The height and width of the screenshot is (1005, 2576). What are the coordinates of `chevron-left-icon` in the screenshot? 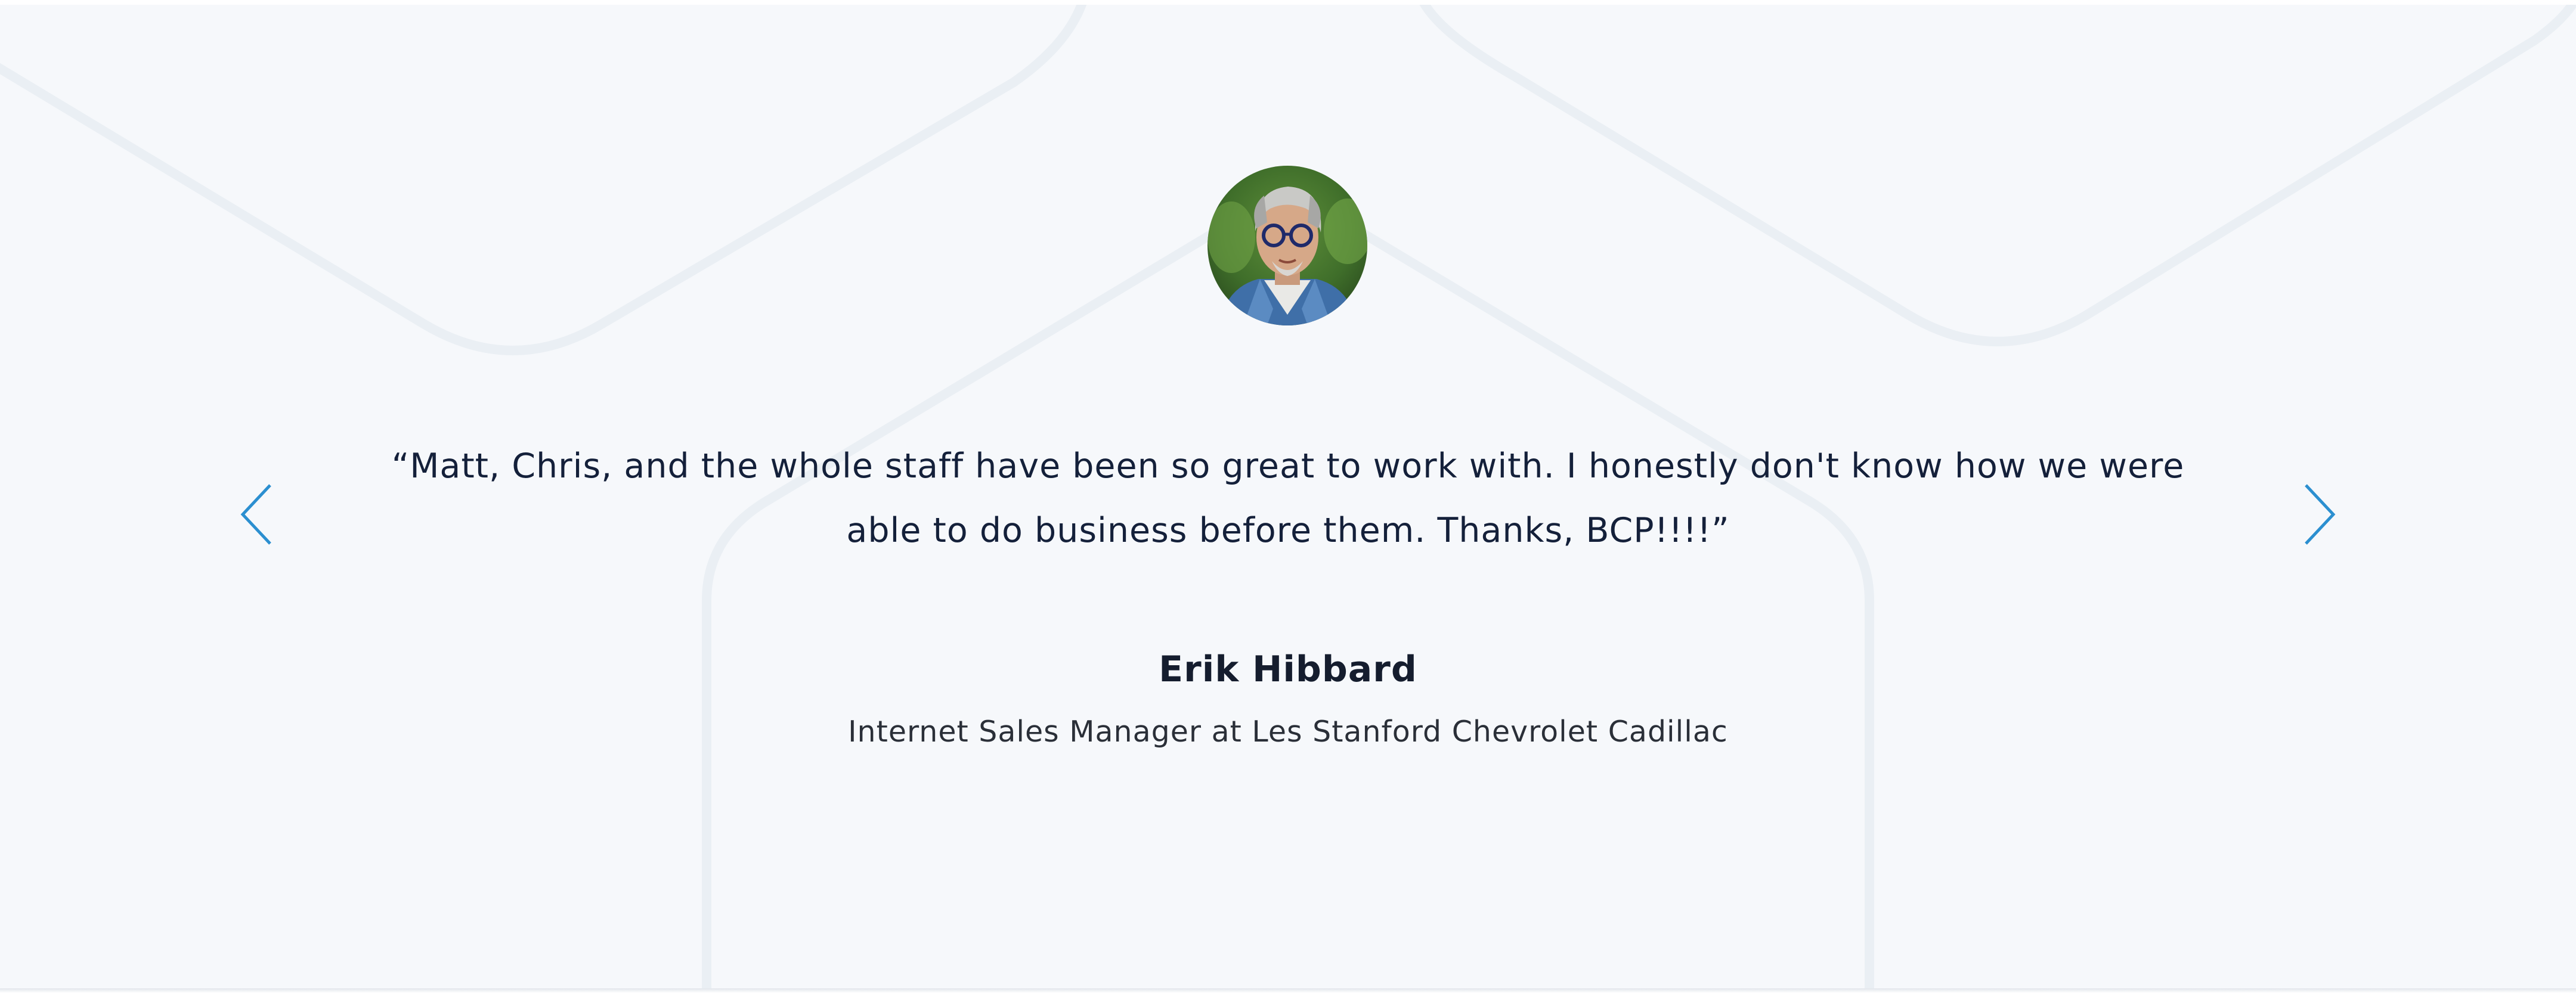 It's located at (256, 514).